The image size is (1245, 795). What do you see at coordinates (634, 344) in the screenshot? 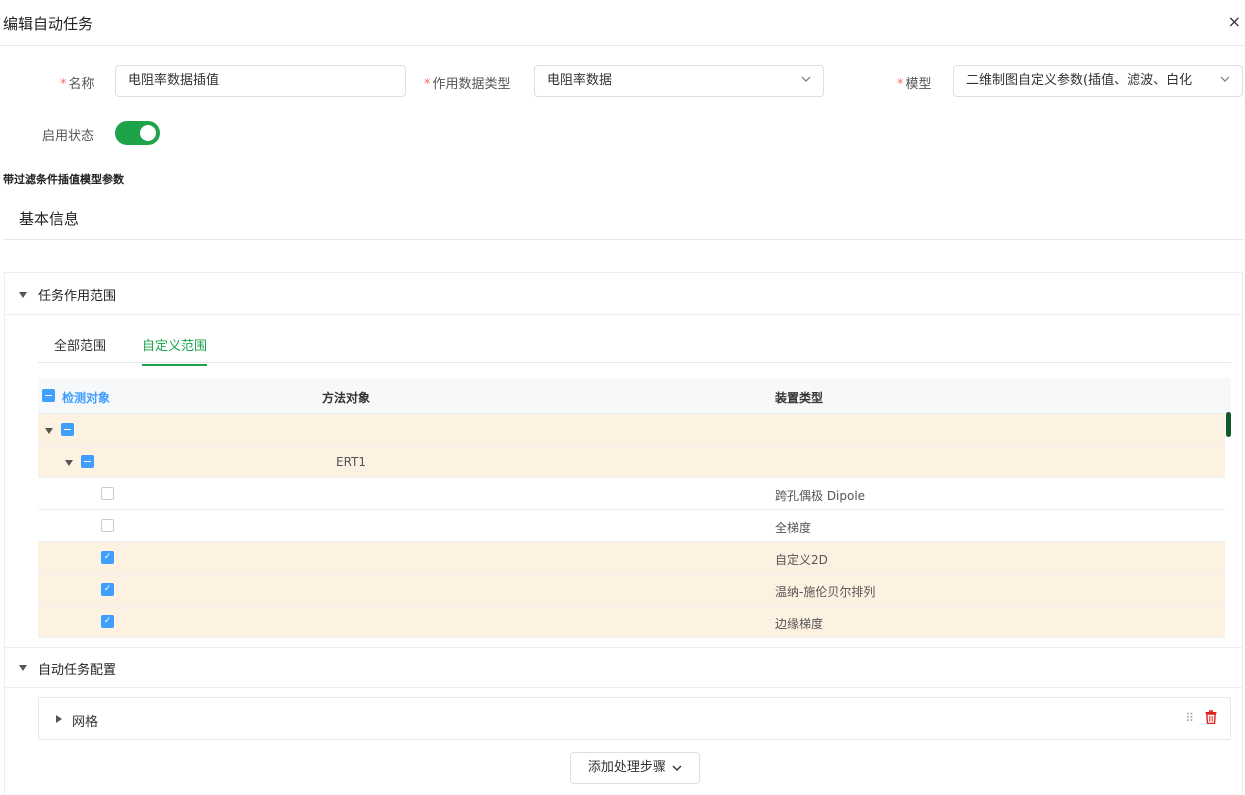
I see `scope-tabs: 全部范围 自定义范围` at bounding box center [634, 344].